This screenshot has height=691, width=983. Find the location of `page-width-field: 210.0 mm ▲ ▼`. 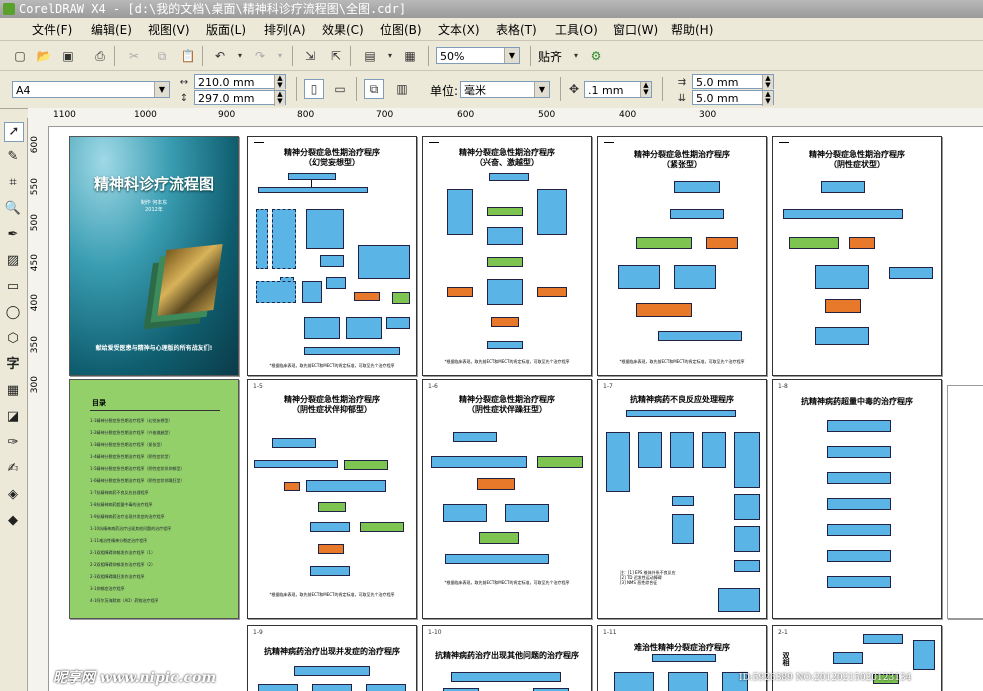

page-width-field: 210.0 mm ▲ ▼ is located at coordinates (240, 82).